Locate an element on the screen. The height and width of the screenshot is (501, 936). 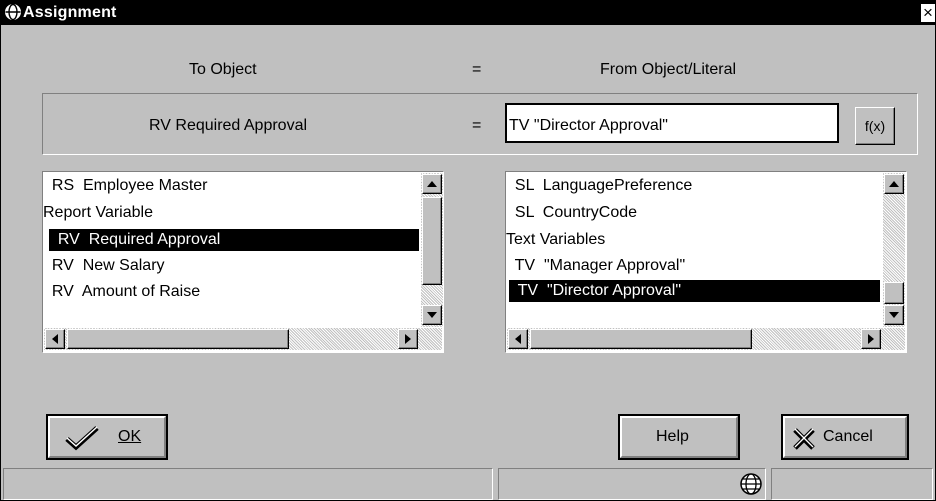
list-item: RV Amount of Raise is located at coordinates (231, 292).